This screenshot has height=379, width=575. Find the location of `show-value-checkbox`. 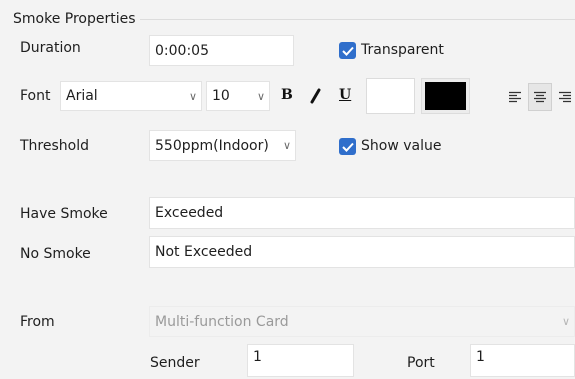

show-value-checkbox is located at coordinates (347, 146).